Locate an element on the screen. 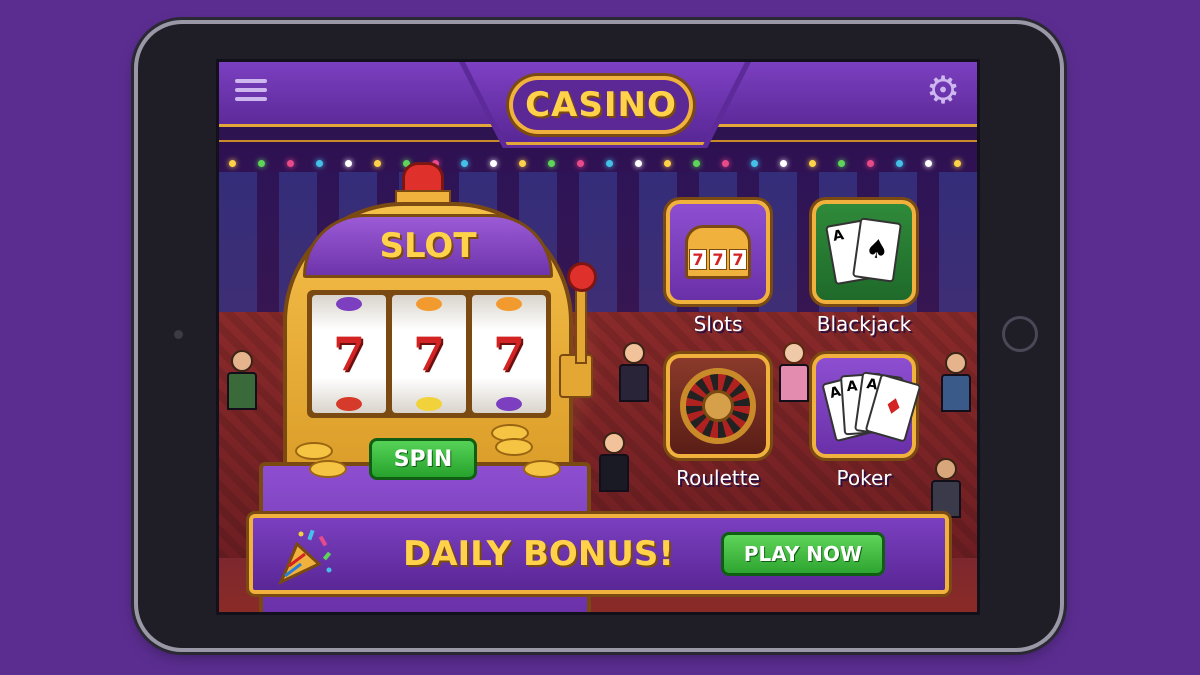  roulette-wheel-icon is located at coordinates (718, 406).